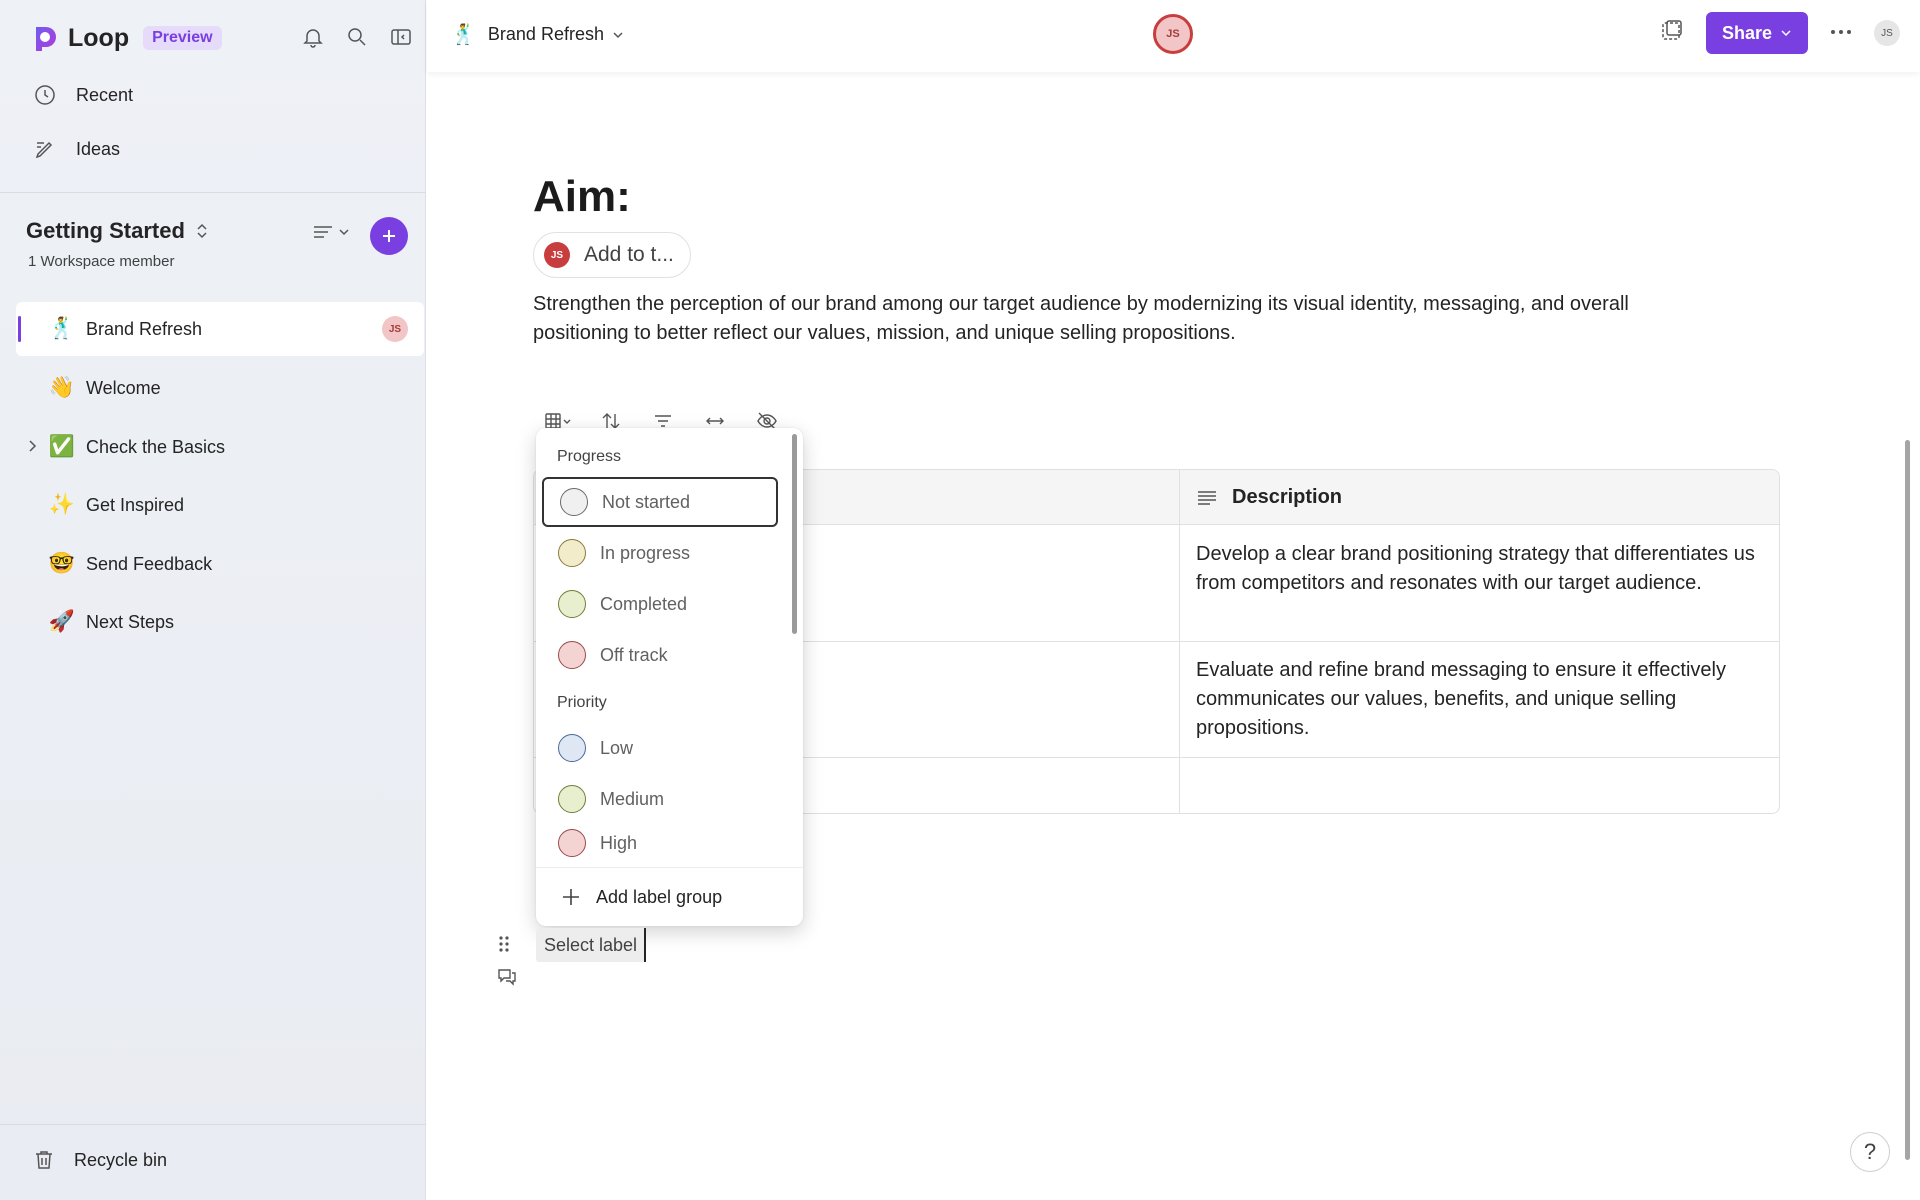 This screenshot has height=1200, width=1920. Describe the element at coordinates (1746, 32) in the screenshot. I see `share-label: Share` at that location.